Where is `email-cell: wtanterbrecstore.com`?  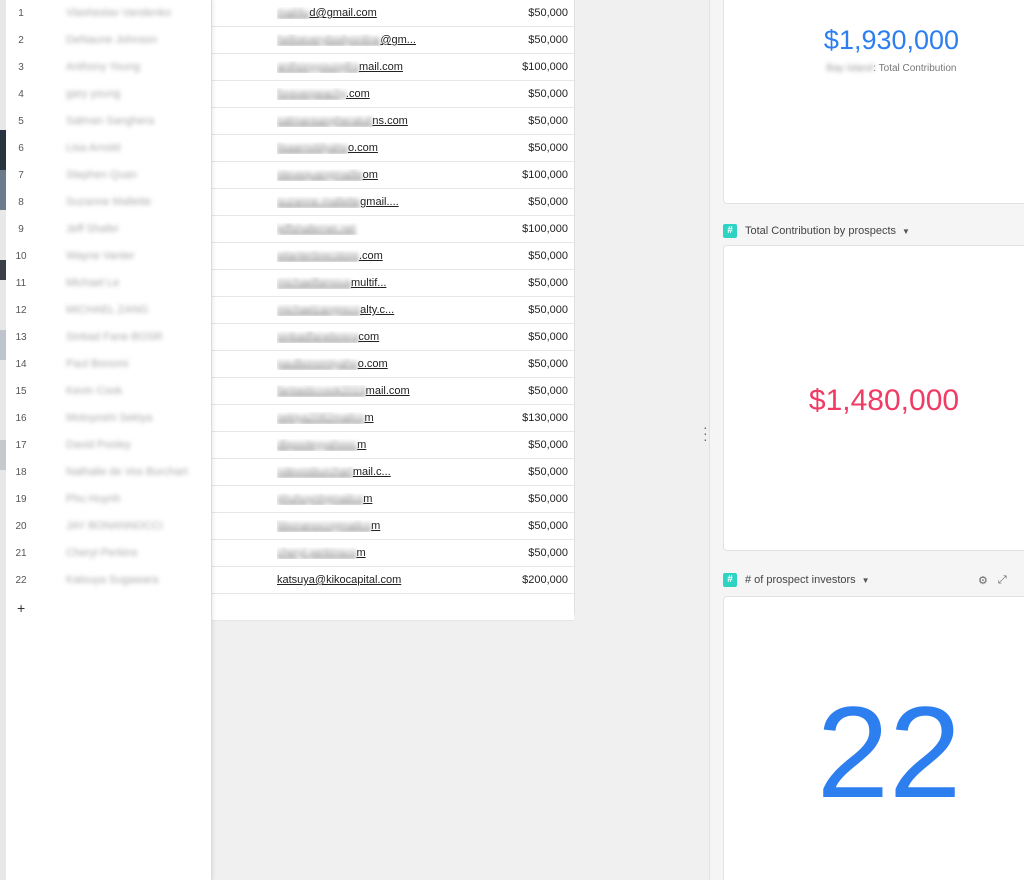
email-cell: wtanterbrecstore.com is located at coordinates (348, 256).